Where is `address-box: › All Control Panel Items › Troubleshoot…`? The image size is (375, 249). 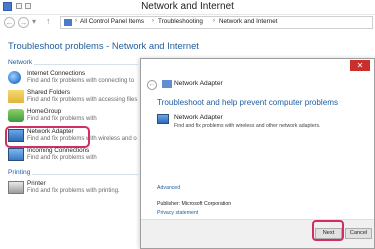 address-box: › All Control Panel Items › Troubleshoot… is located at coordinates (216, 22).